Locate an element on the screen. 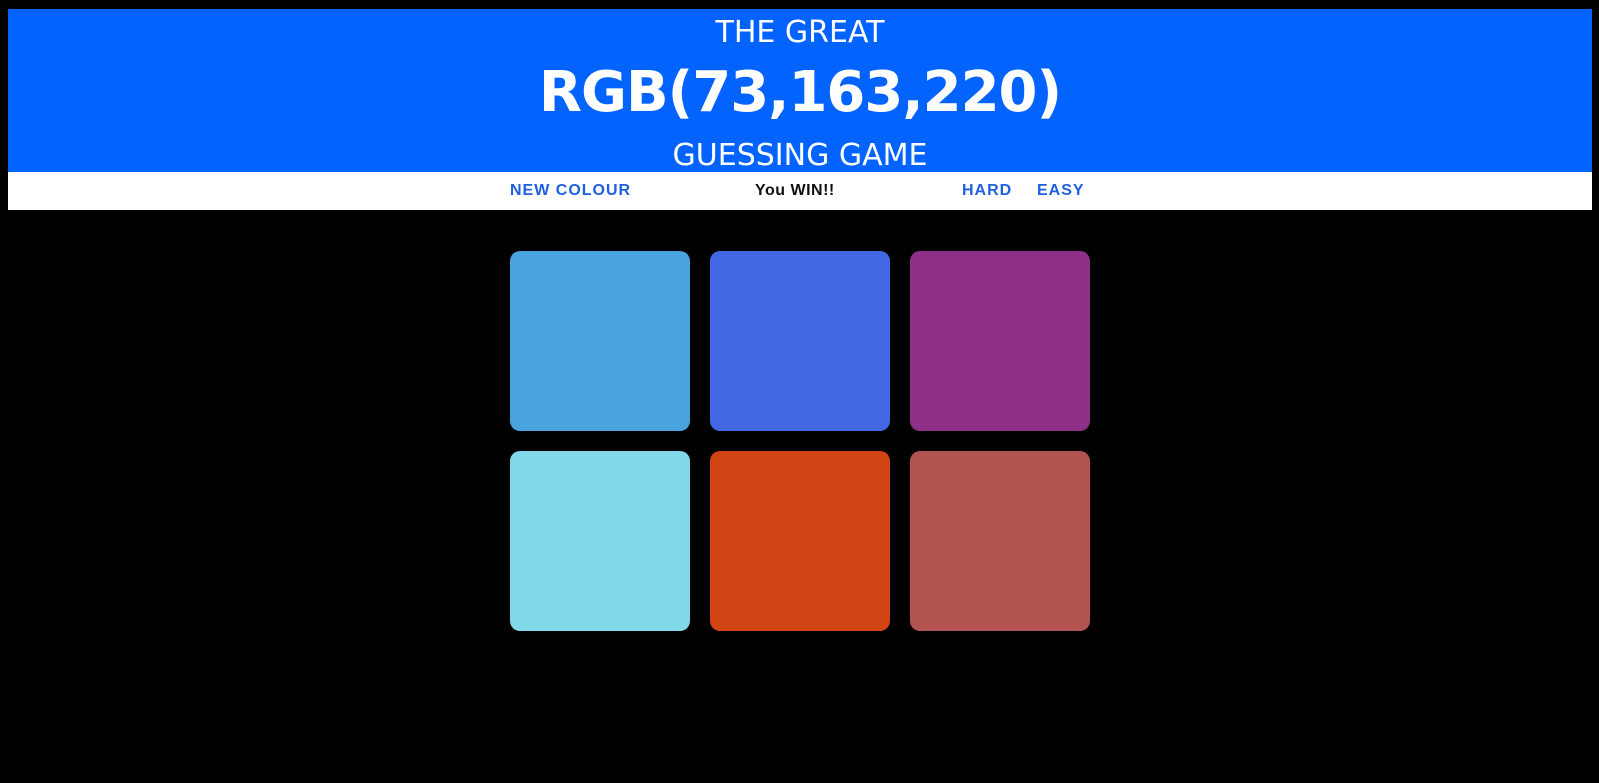 Image resolution: width=1599 pixels, height=783 pixels. control-stripe: NEW COLOUR You WIN!! HARD EASY is located at coordinates (800, 191).